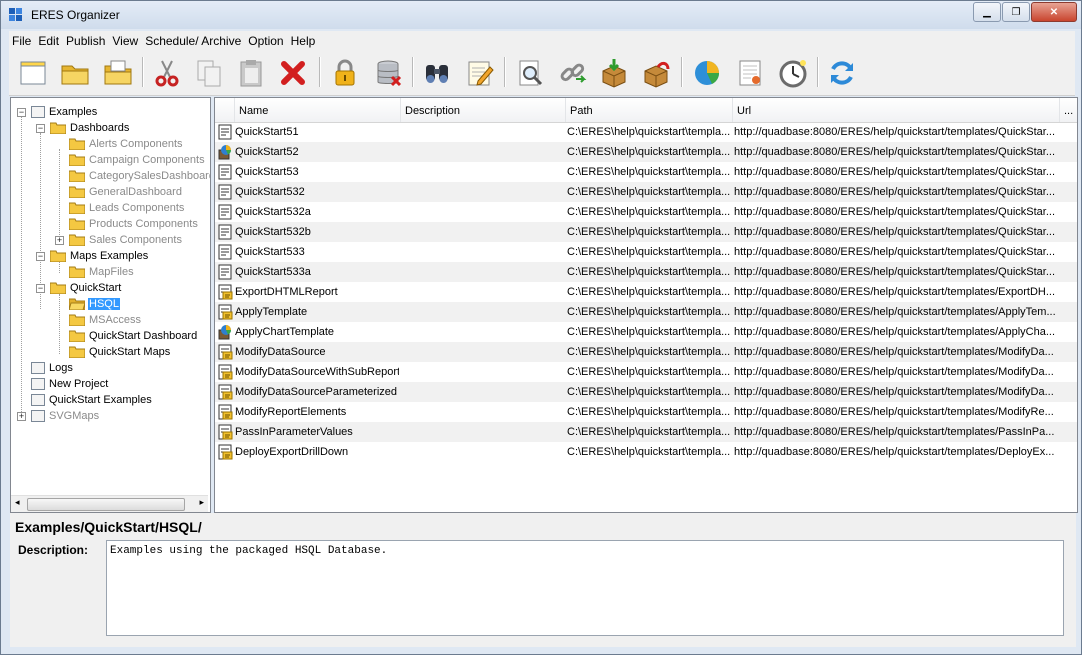 The image size is (1082, 655). Describe the element at coordinates (267, 172) in the screenshot. I see `name-cell: QuickStart53` at that location.